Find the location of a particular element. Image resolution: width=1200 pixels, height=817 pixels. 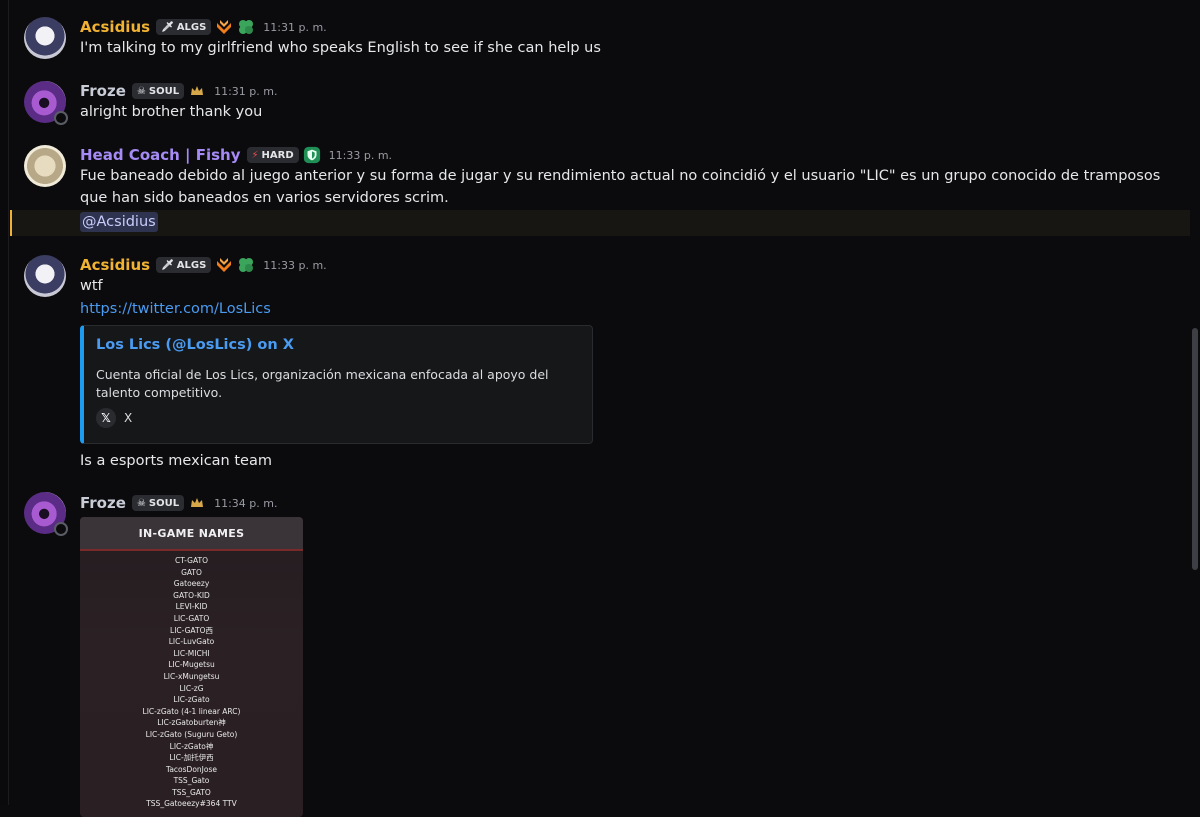

timestamp: 11:34 p. m. is located at coordinates (245, 503).